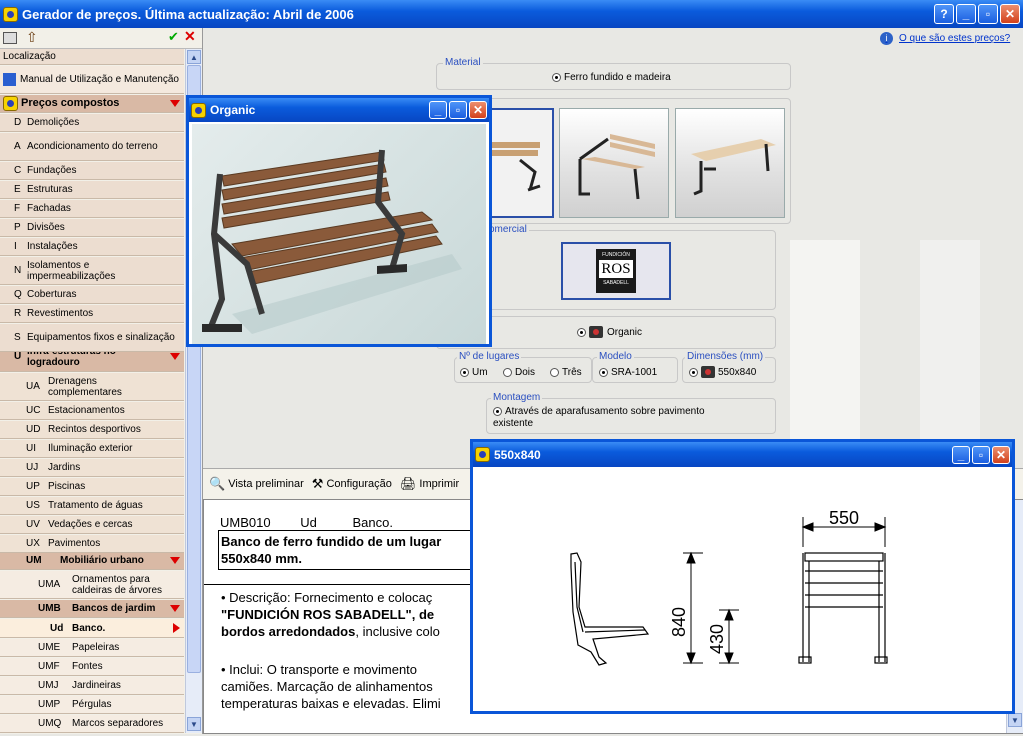 The width and height of the screenshot is (1023, 736). I want to click on maximize-button: ▫, so click(988, 14).